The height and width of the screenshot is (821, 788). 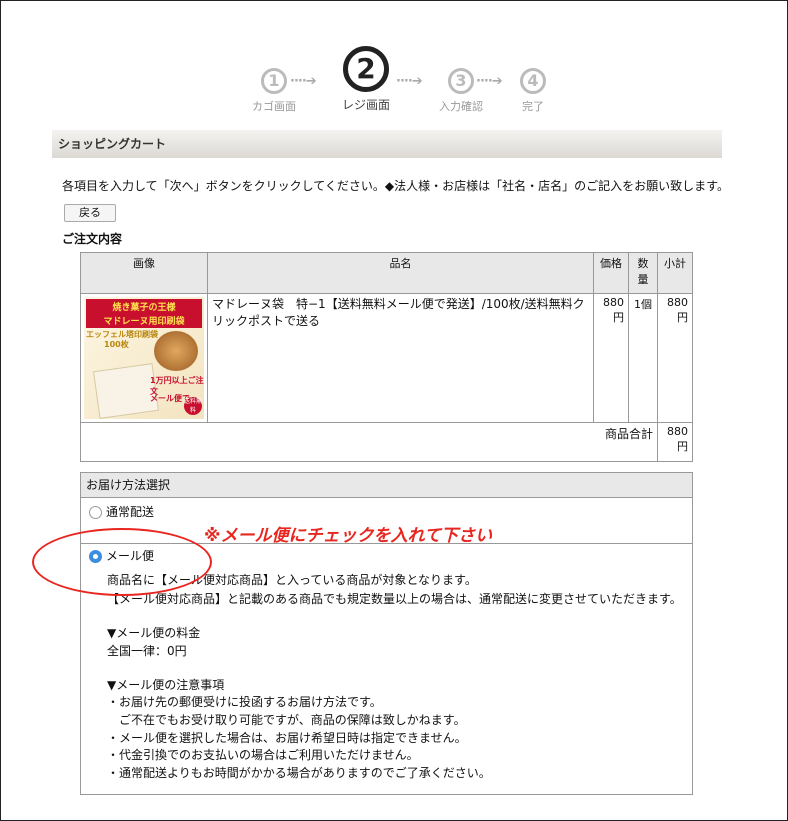 I want to click on caution-line: ・メール便を選択した場合は、お届け希望日時は指定できません。, so click(x=287, y=738).